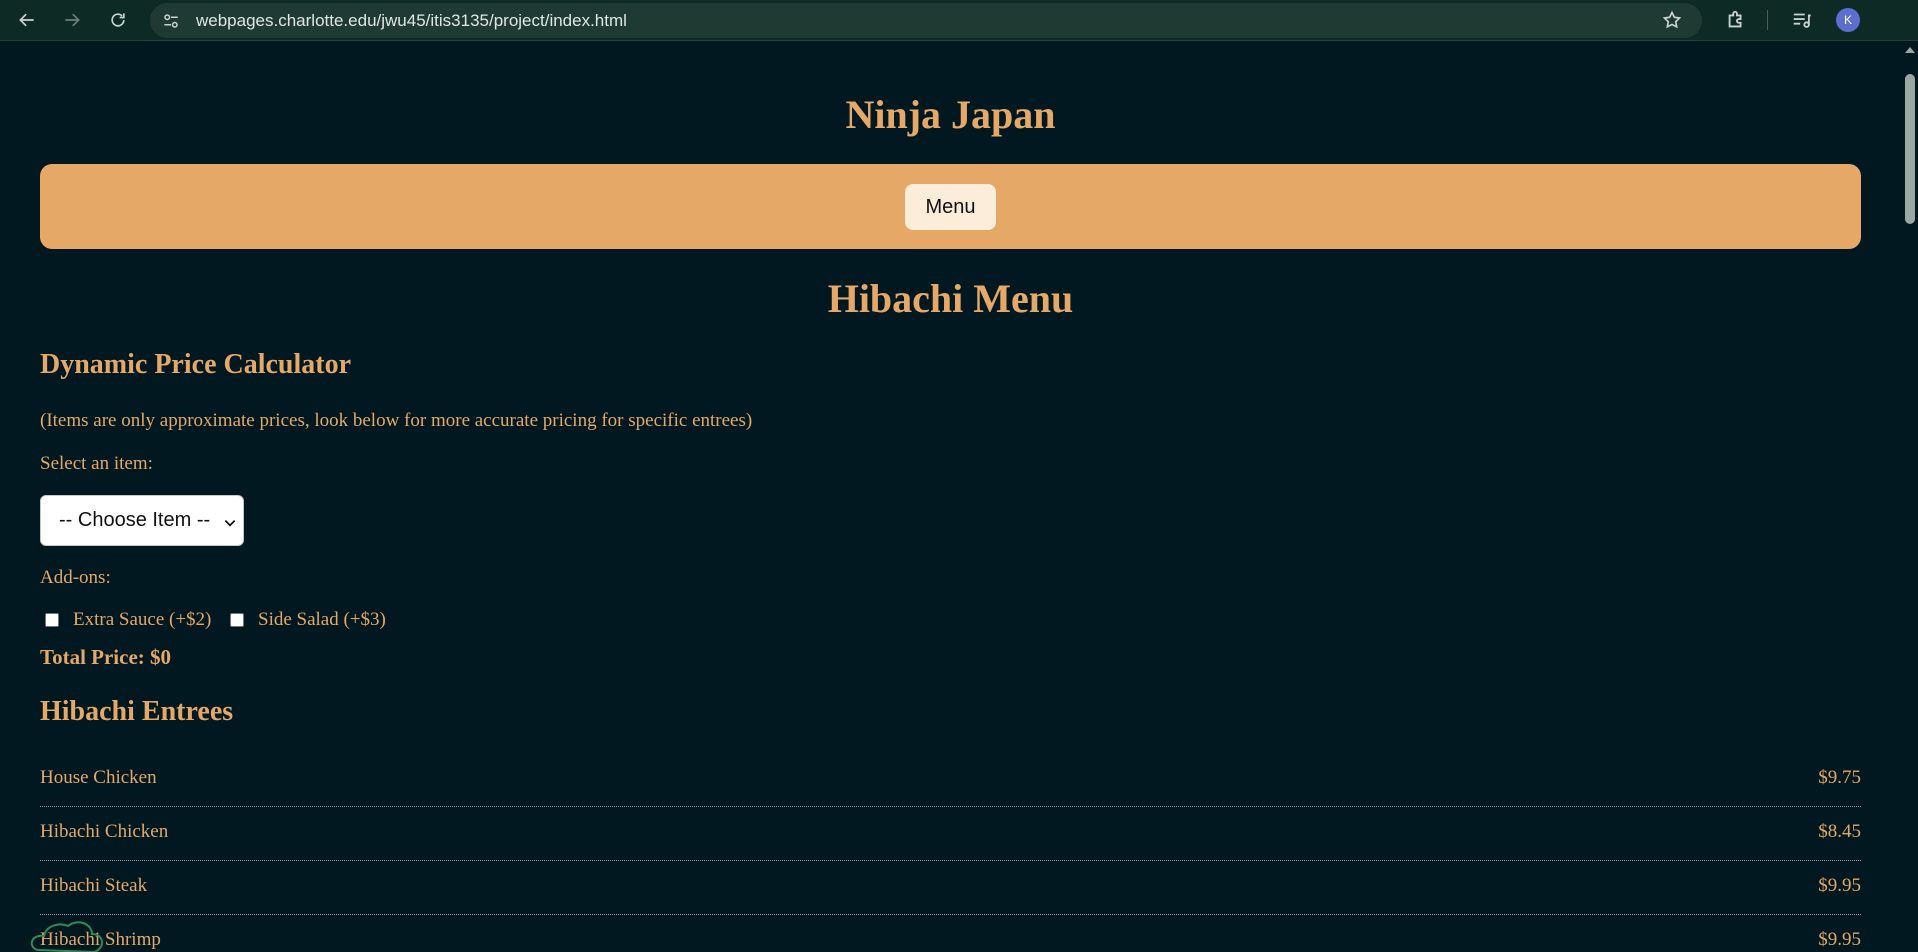 The image size is (1918, 952). Describe the element at coordinates (322, 619) in the screenshot. I see `side-salad-label: Side Salad (+$3)` at that location.